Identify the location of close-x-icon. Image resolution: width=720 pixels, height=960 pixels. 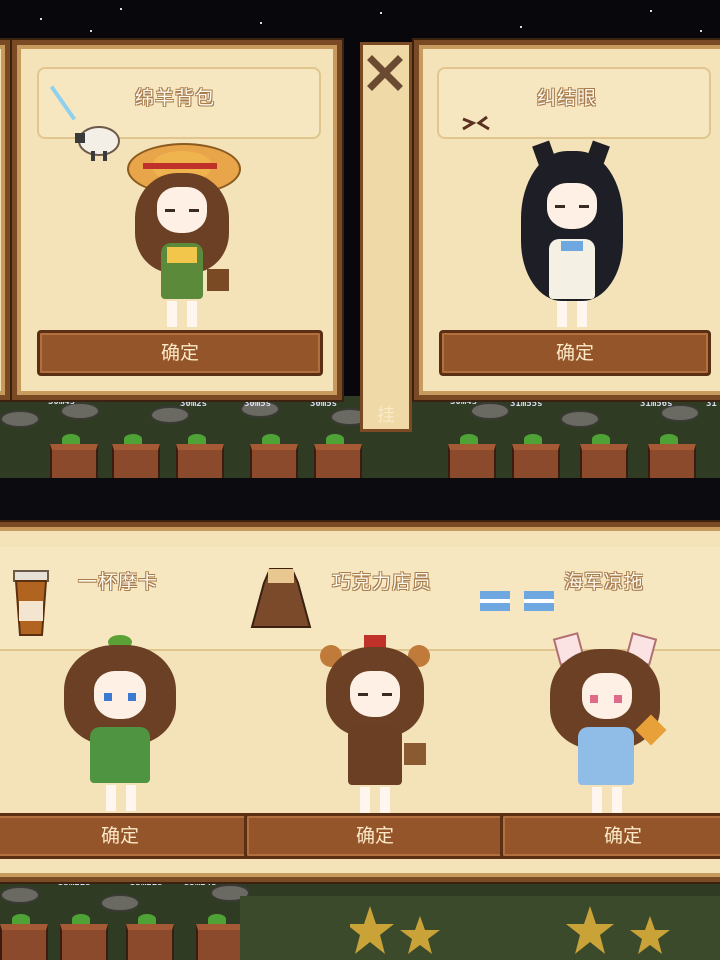
(385, 73).